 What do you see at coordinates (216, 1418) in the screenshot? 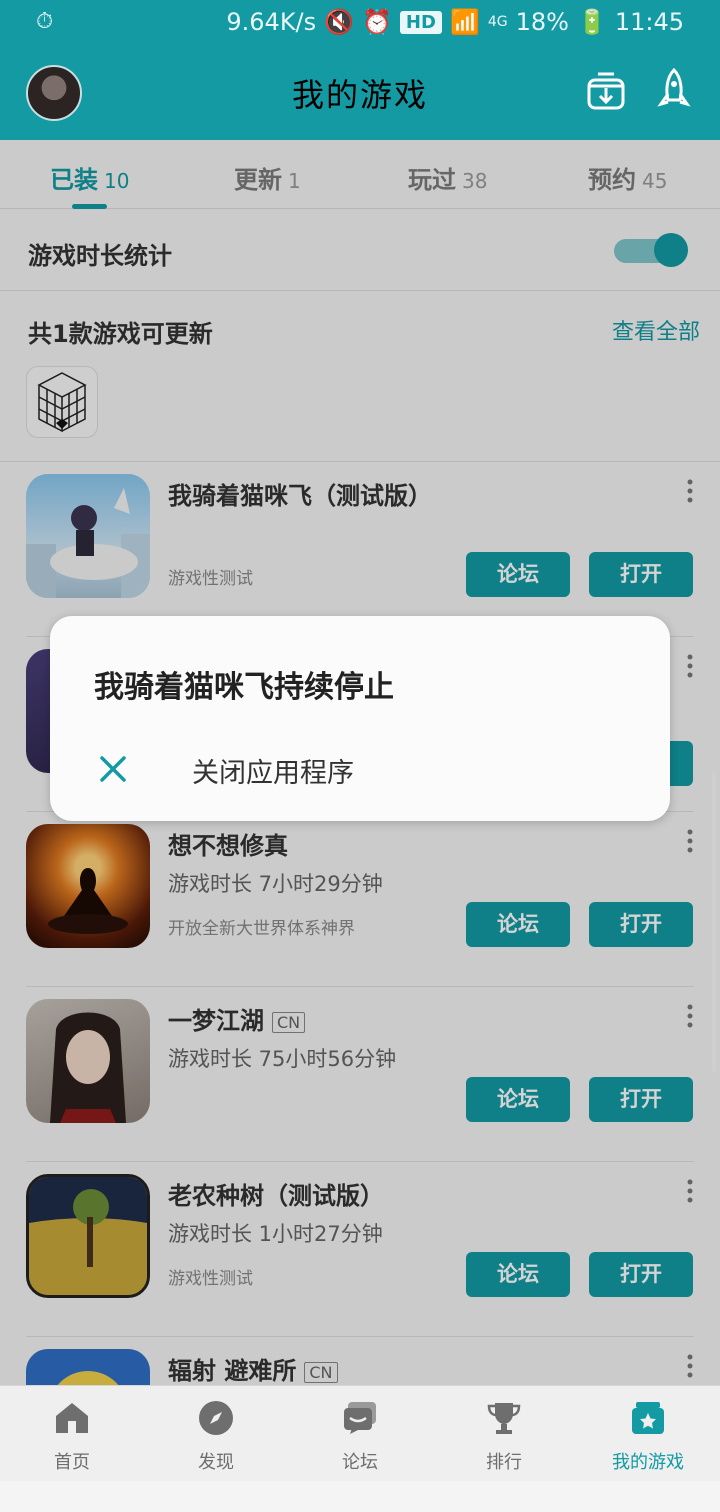
I see `compass-icon` at bounding box center [216, 1418].